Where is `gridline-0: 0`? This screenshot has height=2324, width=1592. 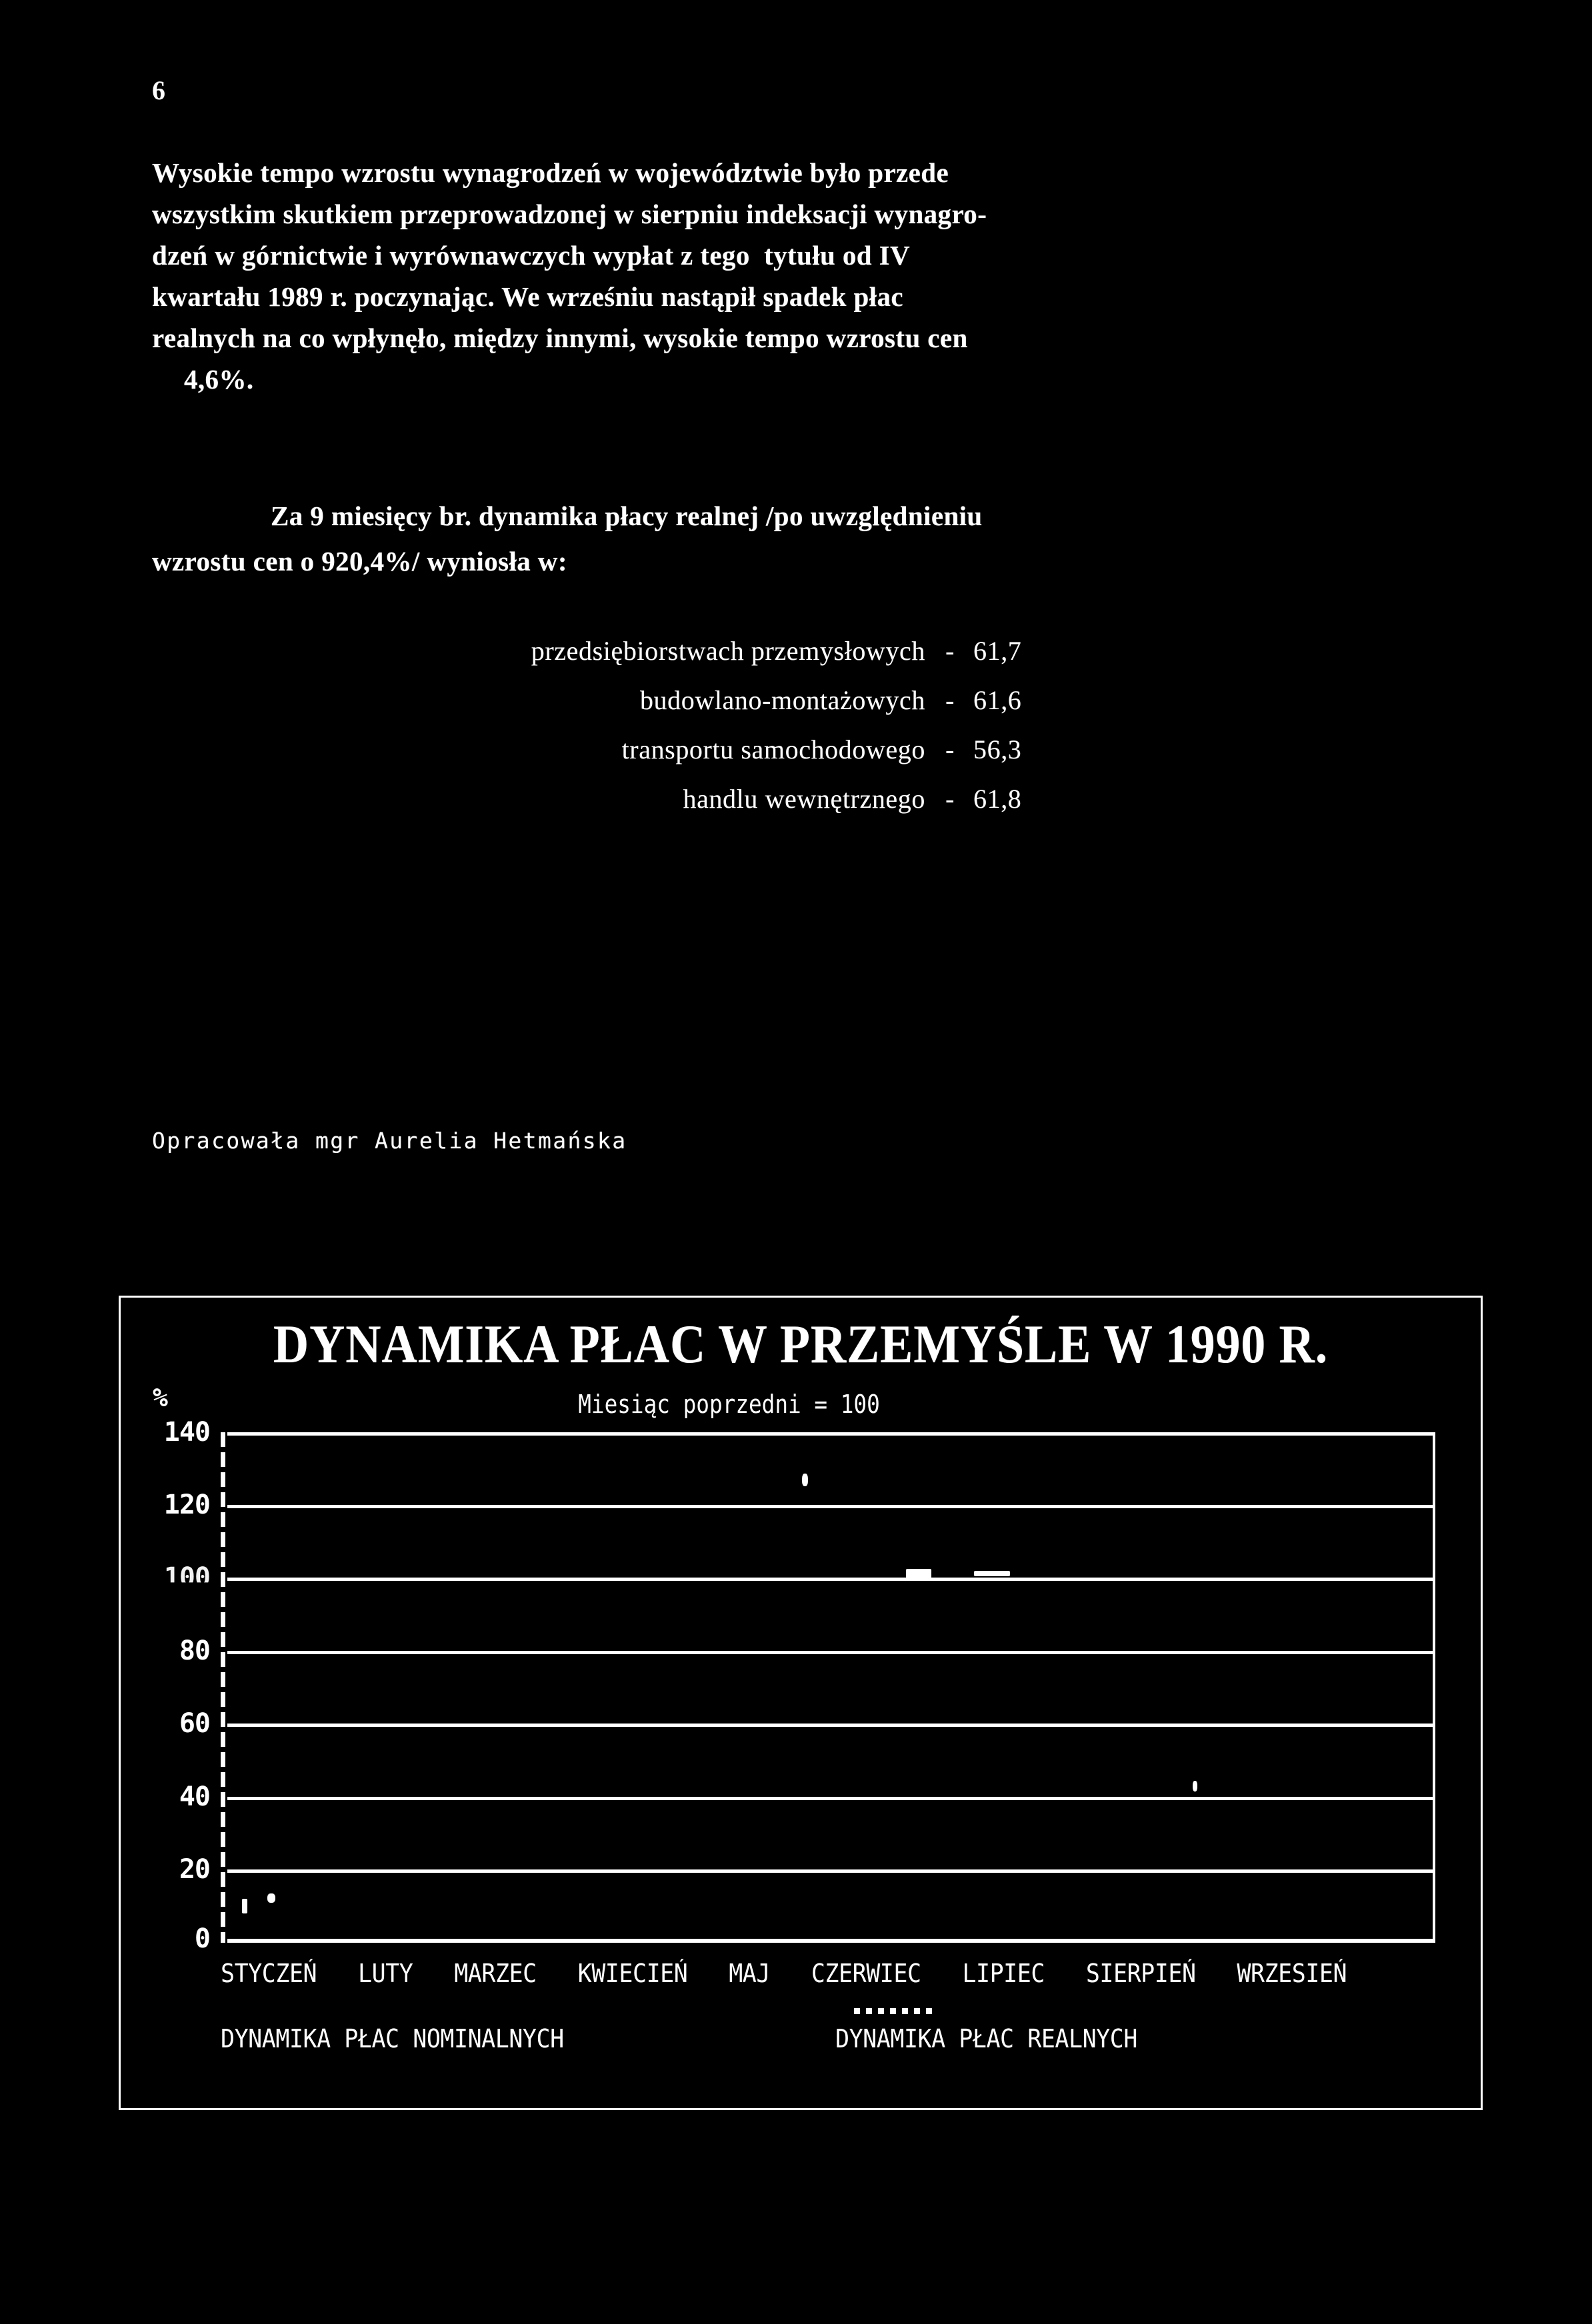 gridline-0: 0 is located at coordinates (815, 1938).